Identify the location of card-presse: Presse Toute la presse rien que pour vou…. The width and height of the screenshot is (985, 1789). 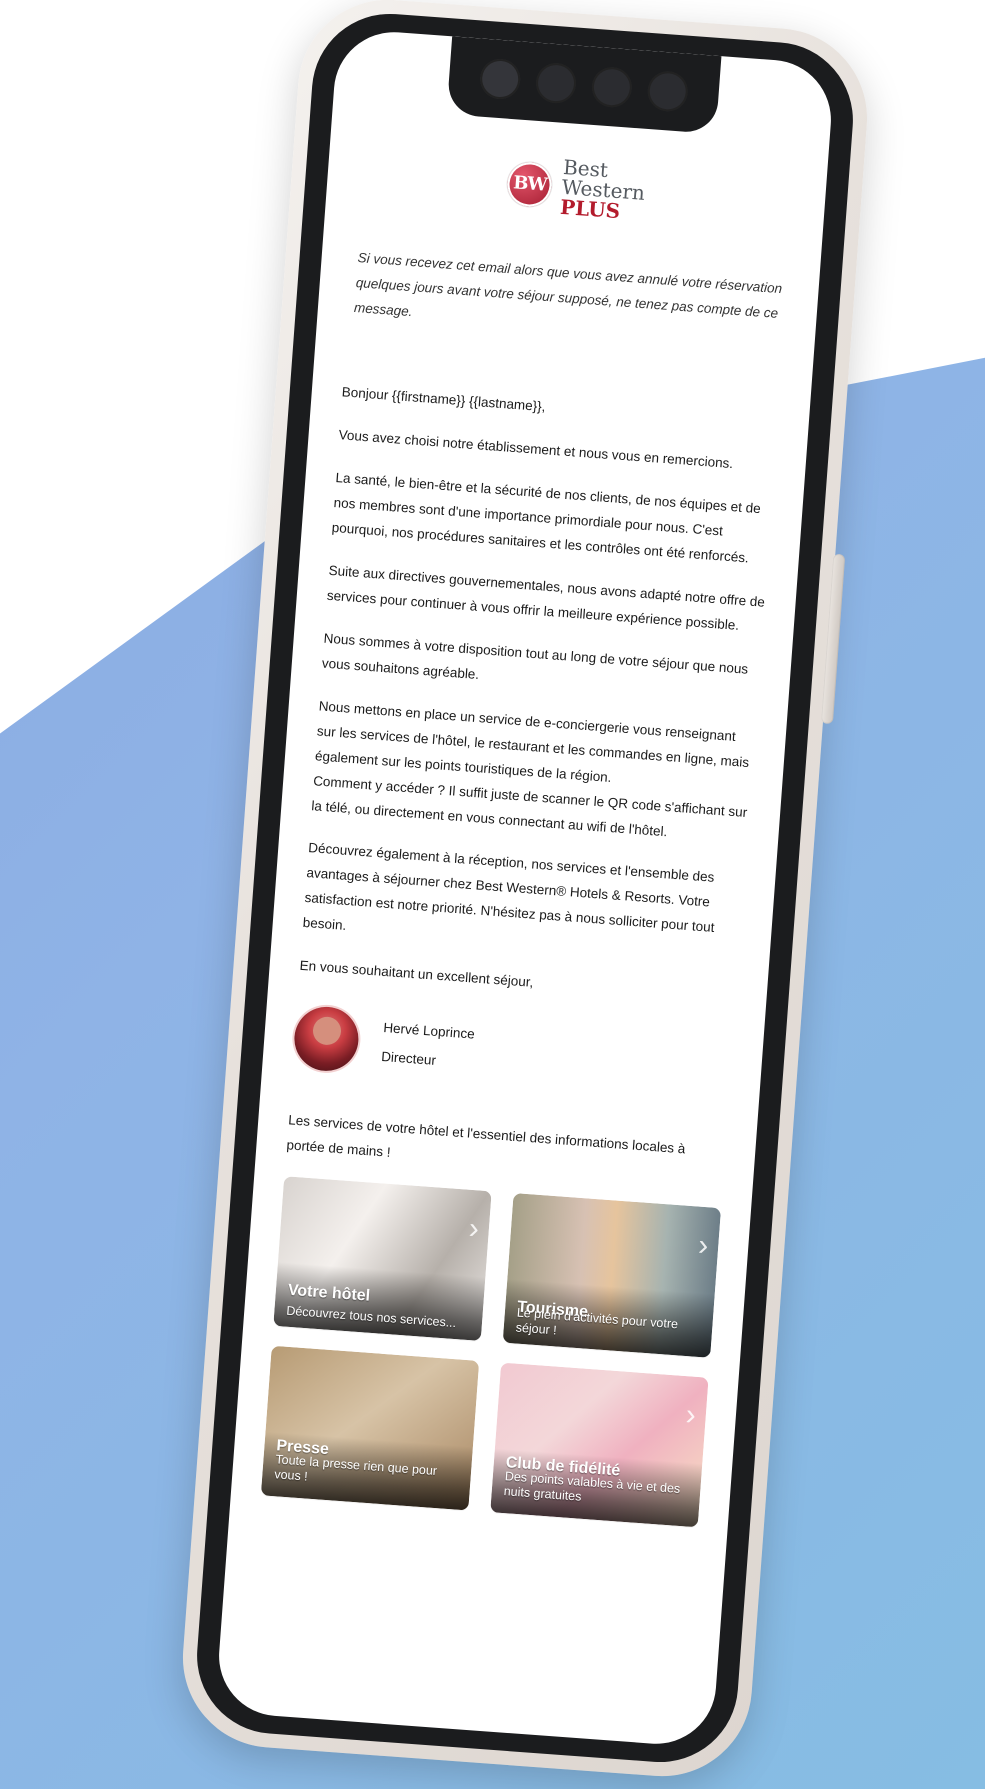
(370, 1428).